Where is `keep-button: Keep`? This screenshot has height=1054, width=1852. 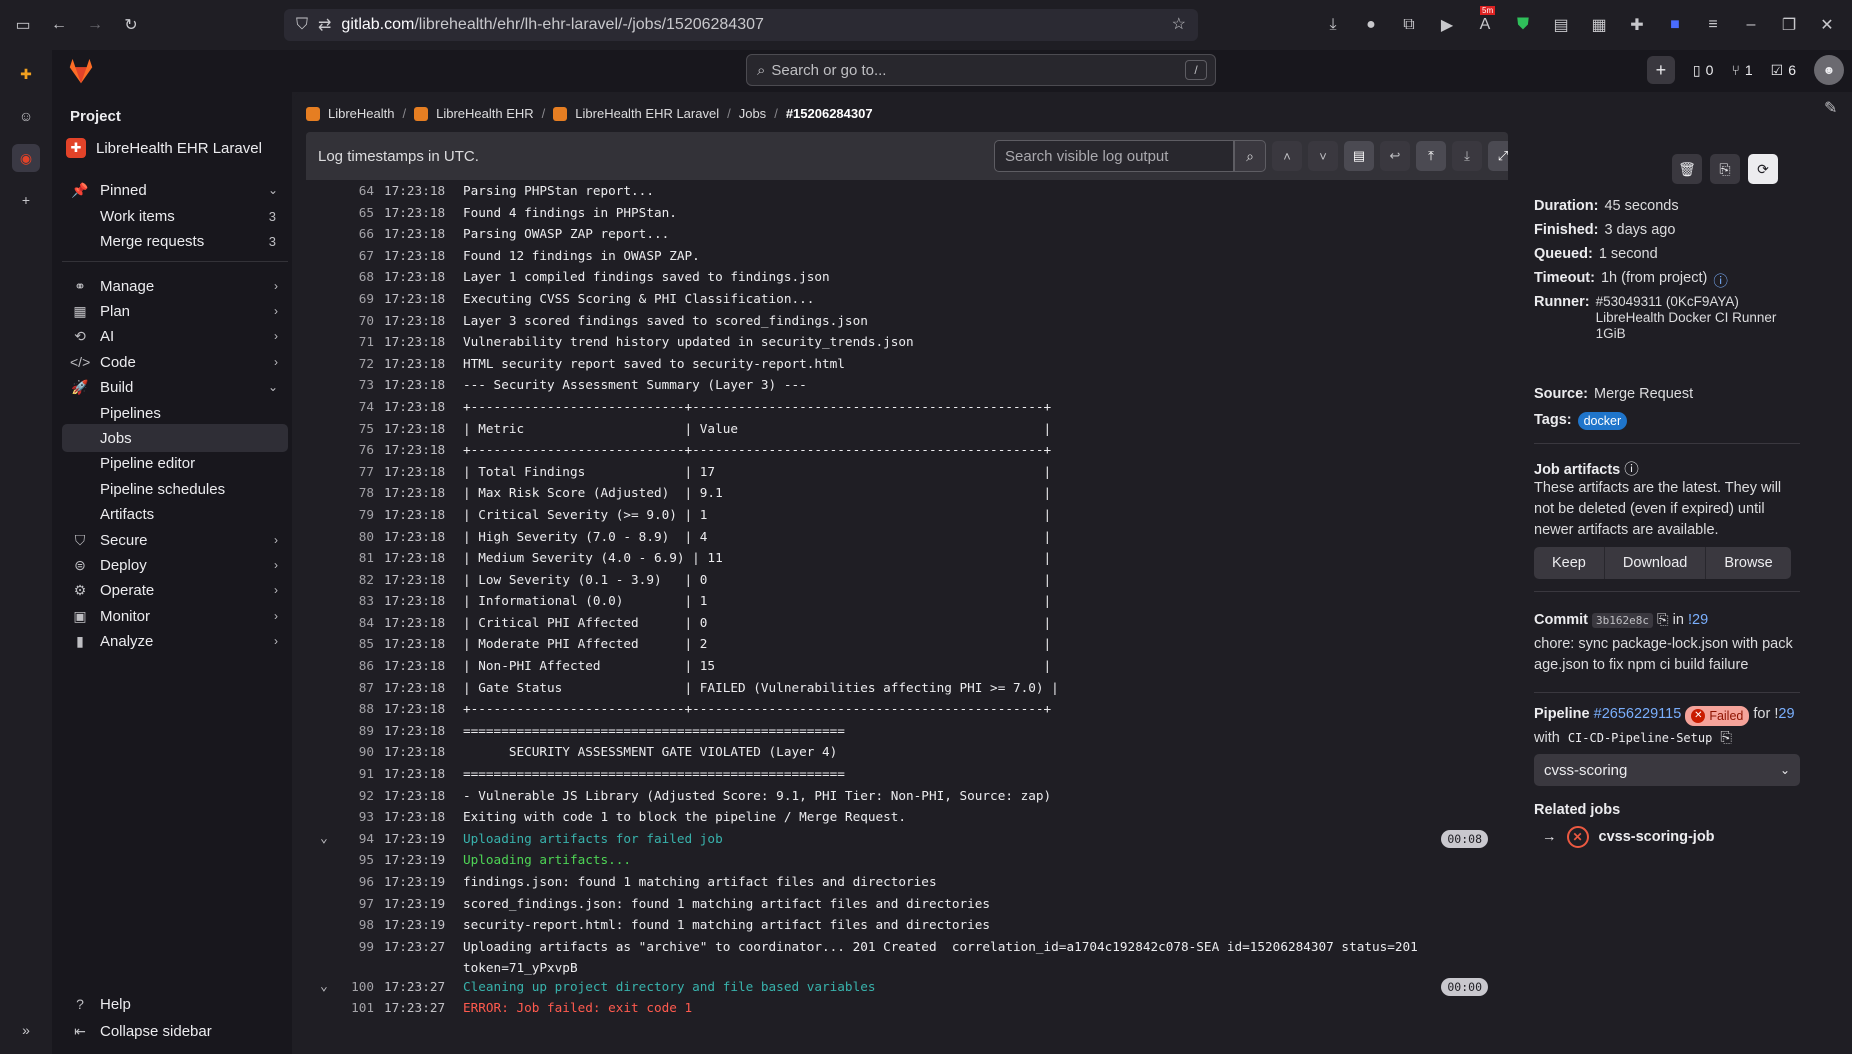
keep-button: Keep is located at coordinates (1569, 563).